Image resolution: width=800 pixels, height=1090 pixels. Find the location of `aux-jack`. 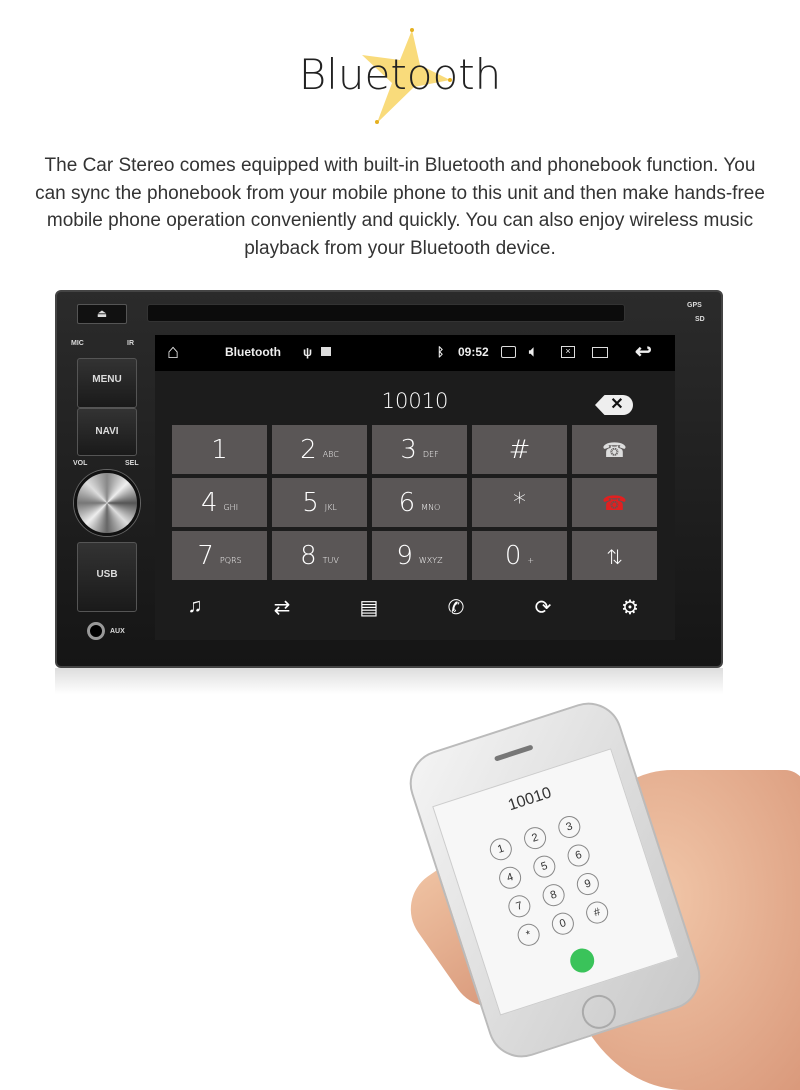

aux-jack is located at coordinates (96, 631).